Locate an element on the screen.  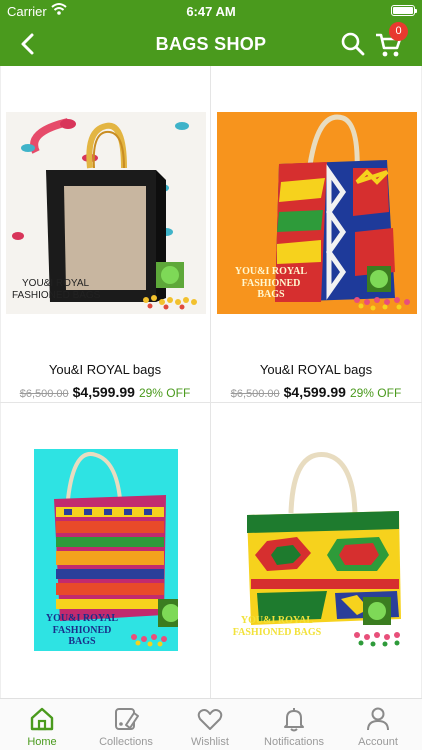
home-icon is located at coordinates (42, 719).